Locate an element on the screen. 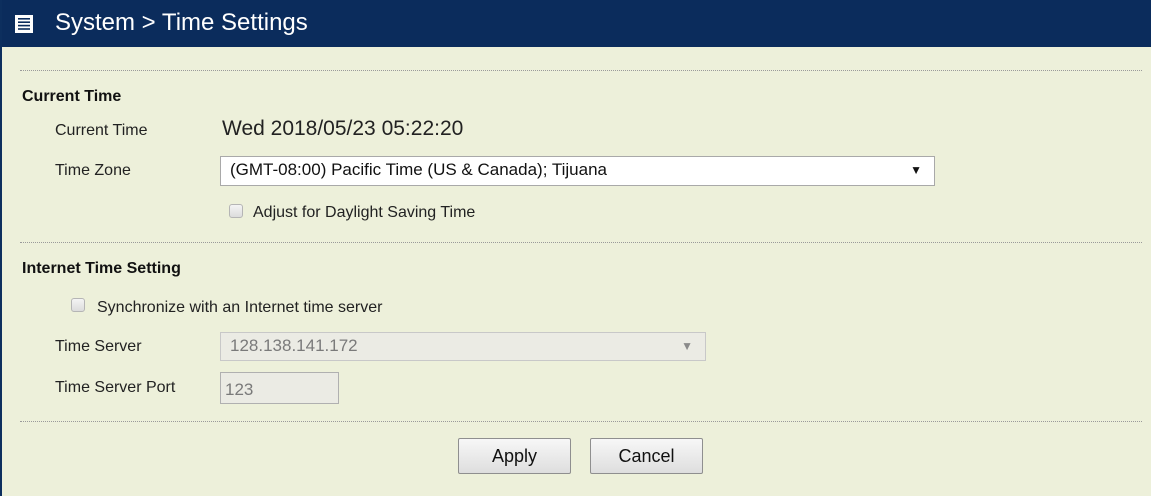 The width and height of the screenshot is (1151, 496). time-server-label: Time Server is located at coordinates (98, 346).